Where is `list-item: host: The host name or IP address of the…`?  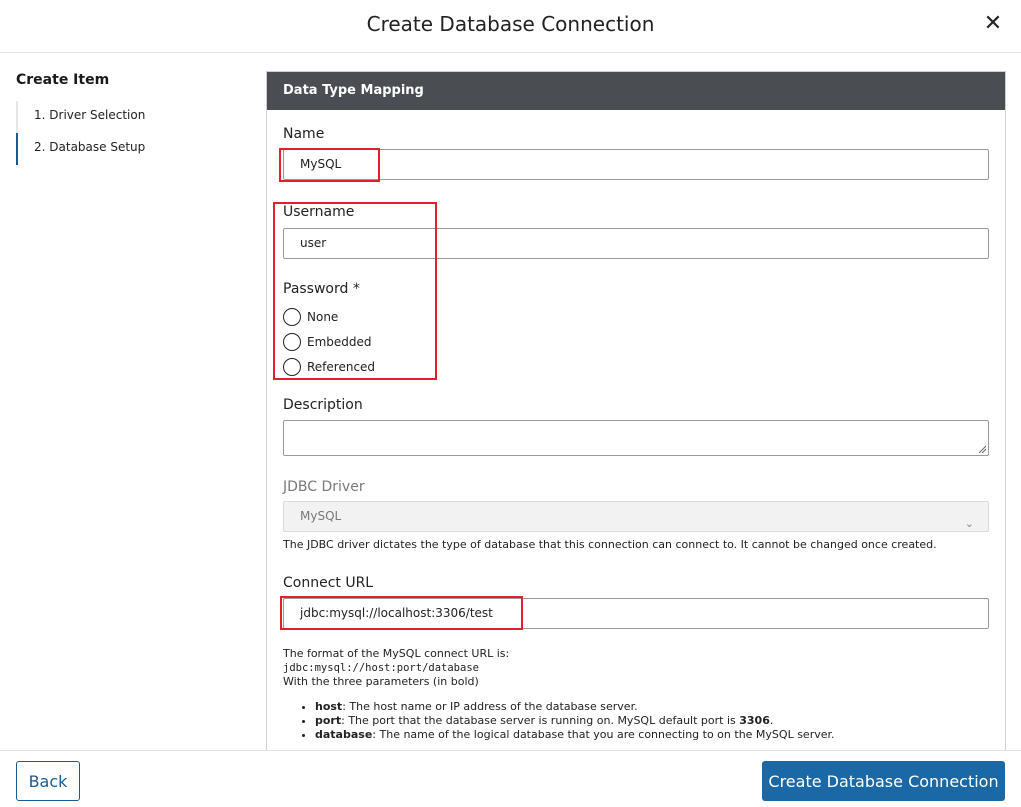
list-item: host: The host name or IP address of the… is located at coordinates (575, 707).